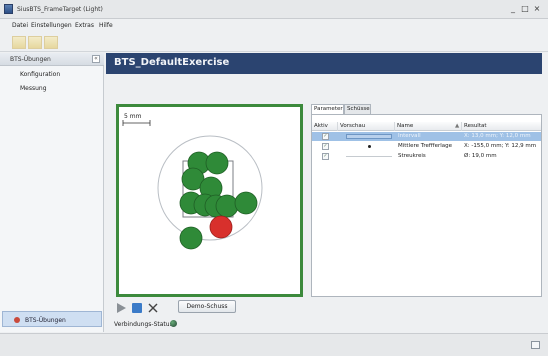 This screenshot has height=356, width=548. Describe the element at coordinates (274, 344) in the screenshot. I see `status-bar` at that location.